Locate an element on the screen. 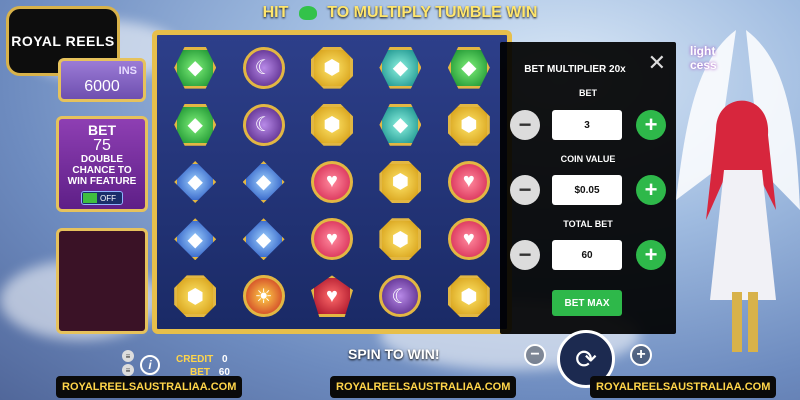  total-bet-stepper: − 60 + is located at coordinates (588, 255).